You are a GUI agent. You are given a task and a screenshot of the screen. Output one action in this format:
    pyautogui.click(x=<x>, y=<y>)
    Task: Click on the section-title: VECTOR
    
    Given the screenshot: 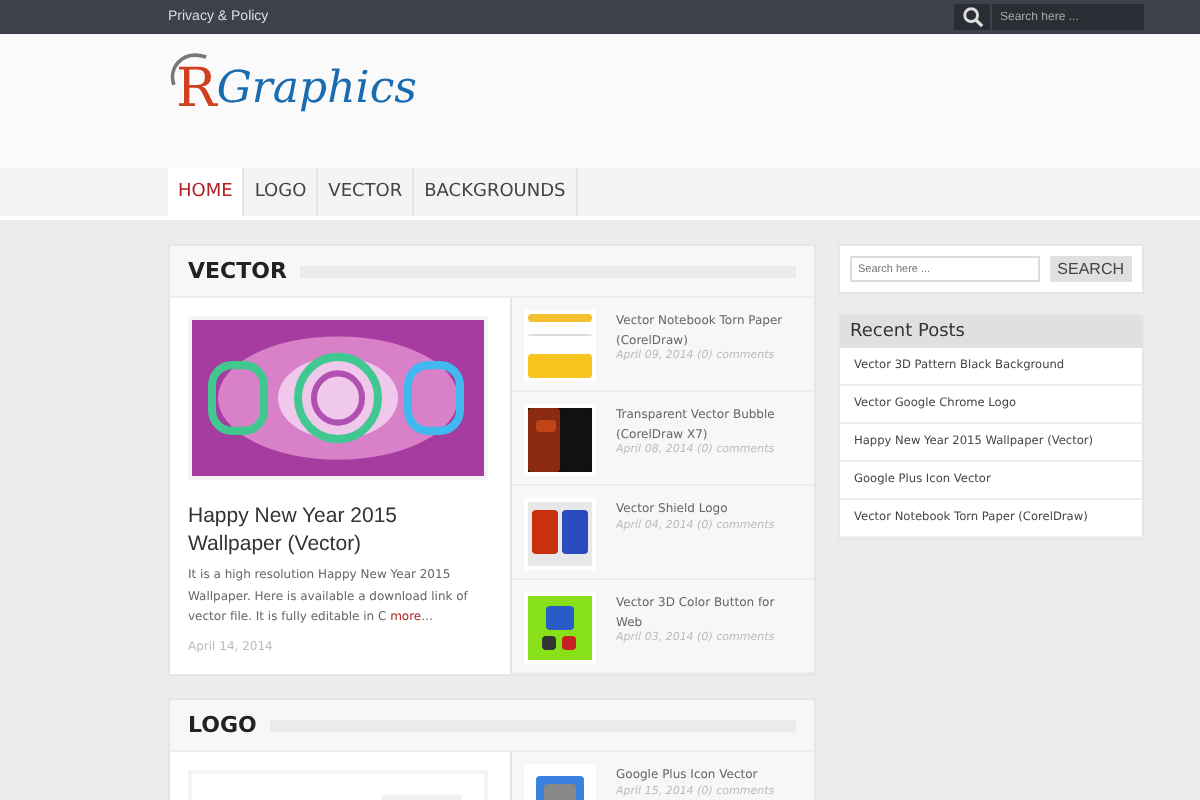 What is the action you would take?
    pyautogui.click(x=237, y=271)
    